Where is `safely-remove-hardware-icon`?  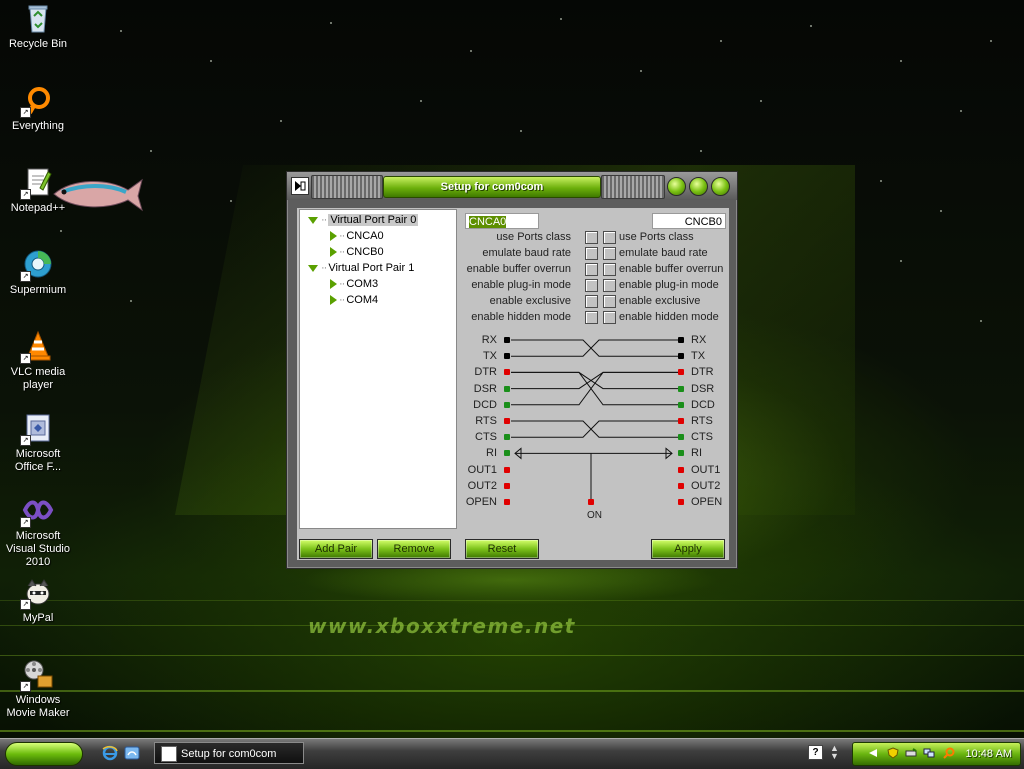
safely-remove-hardware-icon is located at coordinates (911, 753).